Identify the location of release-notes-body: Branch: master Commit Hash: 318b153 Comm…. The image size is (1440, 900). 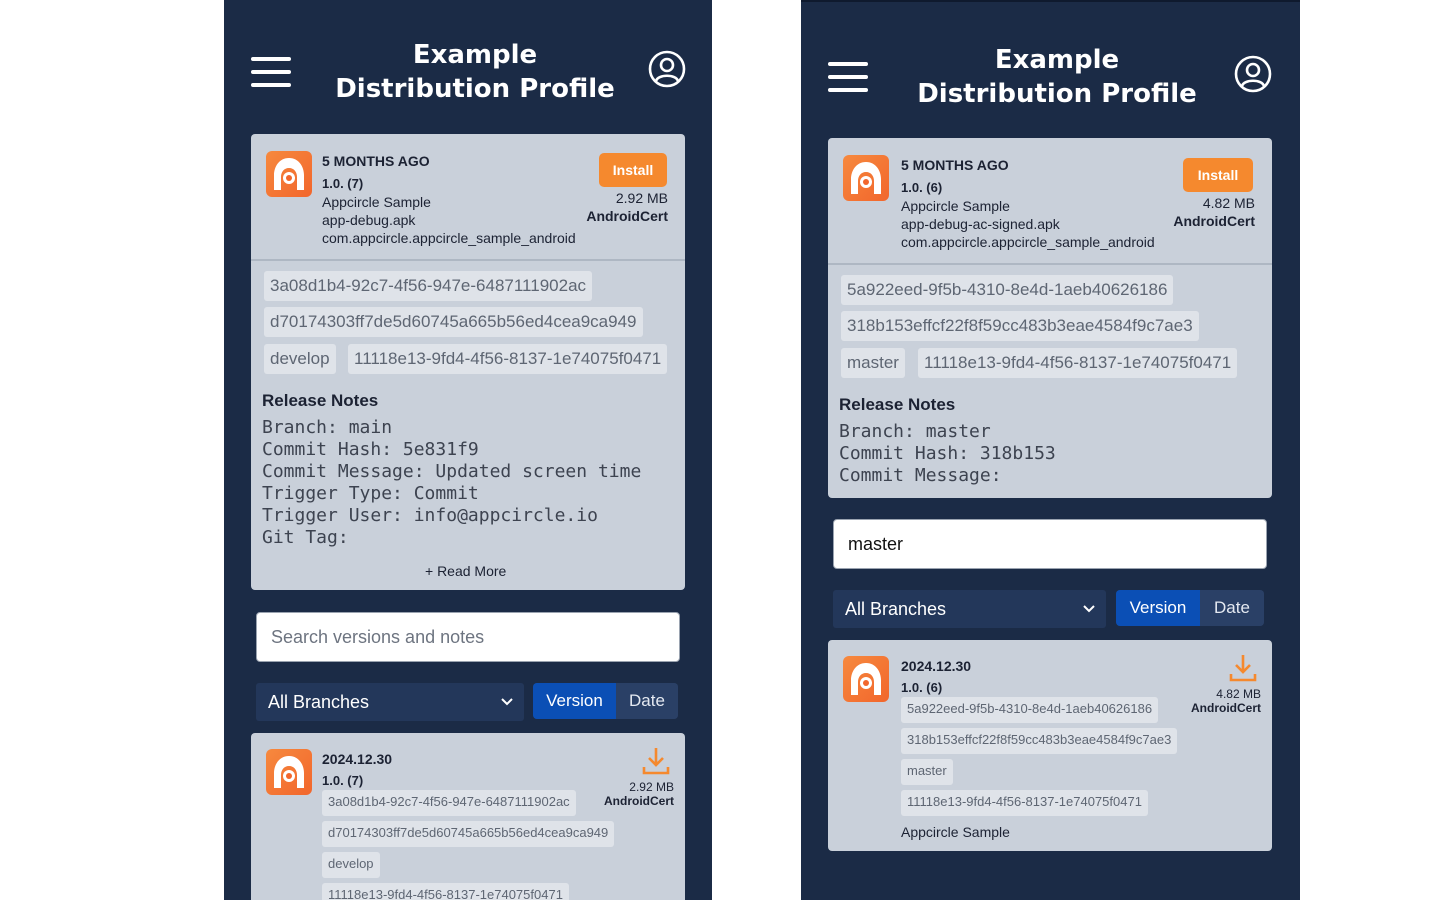
(947, 453).